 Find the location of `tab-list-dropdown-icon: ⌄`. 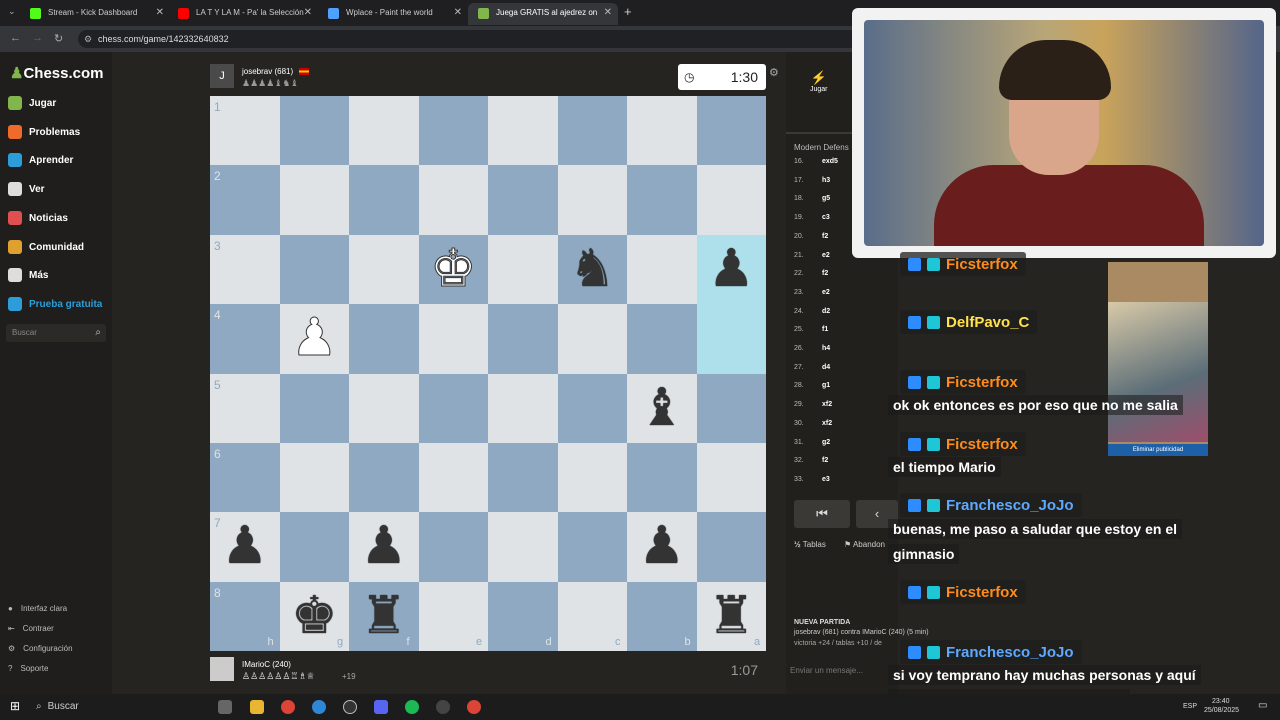

tab-list-dropdown-icon: ⌄ is located at coordinates (12, 11).